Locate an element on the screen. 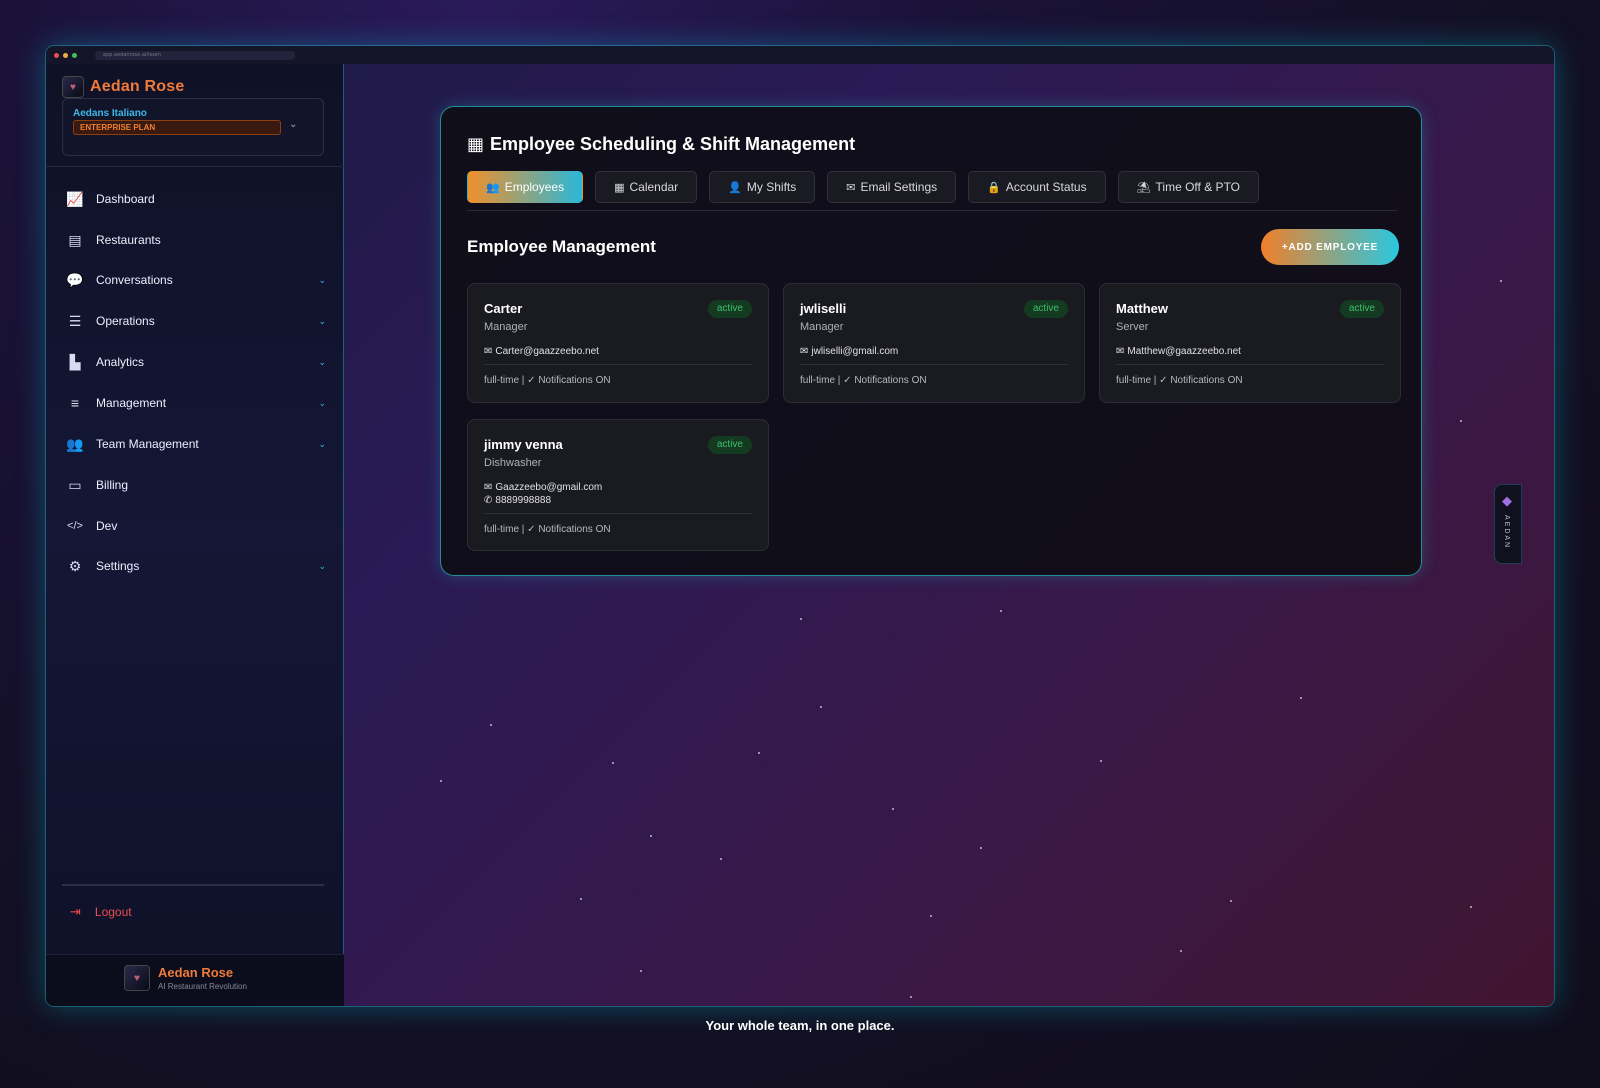 The image size is (1600, 1088). employee-email: ✉ Carter@gaazzeebo.net is located at coordinates (541, 351).